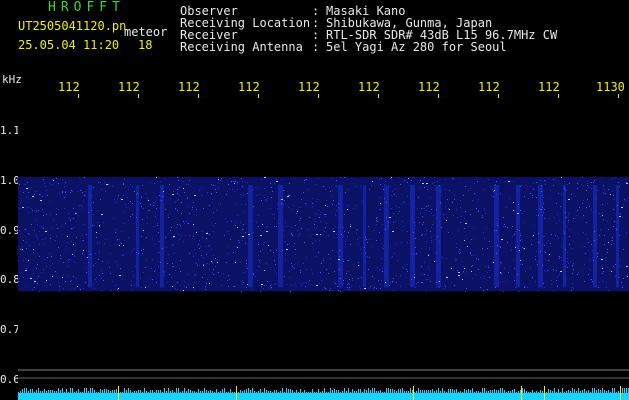  What do you see at coordinates (86, 7) in the screenshot?
I see `app-title: HROFFT` at bounding box center [86, 7].